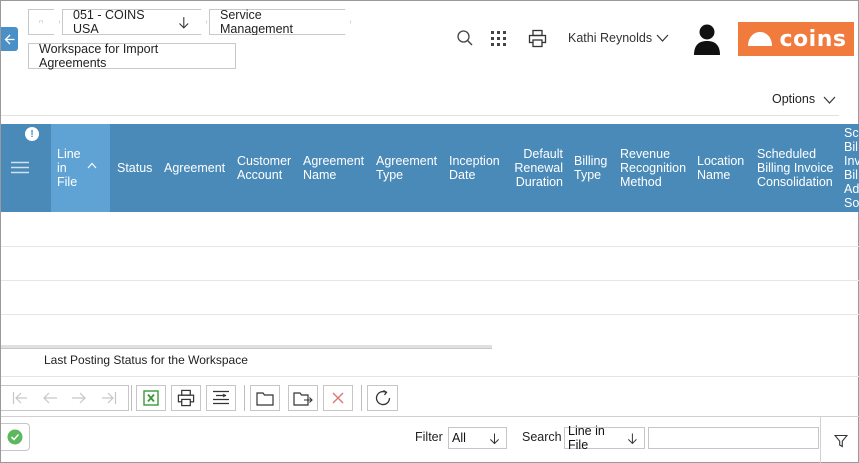 The image size is (859, 463). I want to click on user-menu-toggle, so click(662, 39).